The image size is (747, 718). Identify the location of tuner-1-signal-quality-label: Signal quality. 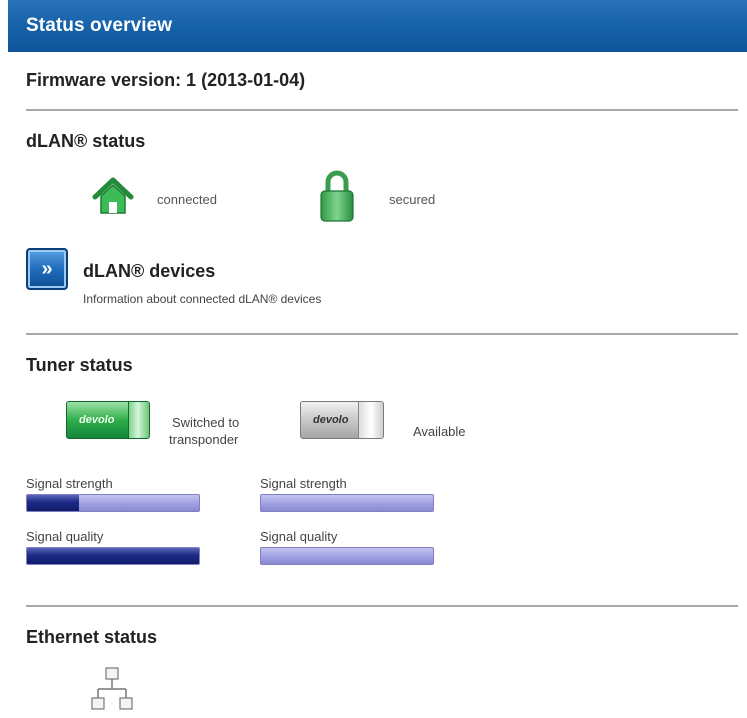
(65, 536).